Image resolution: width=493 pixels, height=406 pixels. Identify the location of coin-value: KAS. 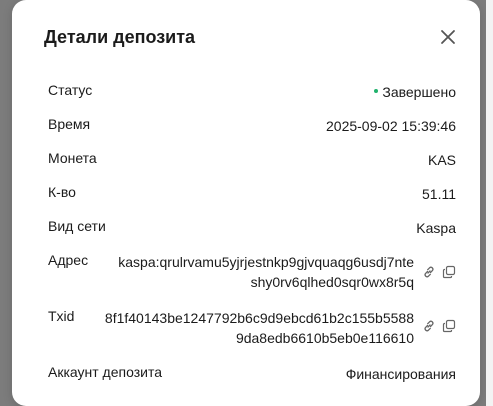
(441, 160).